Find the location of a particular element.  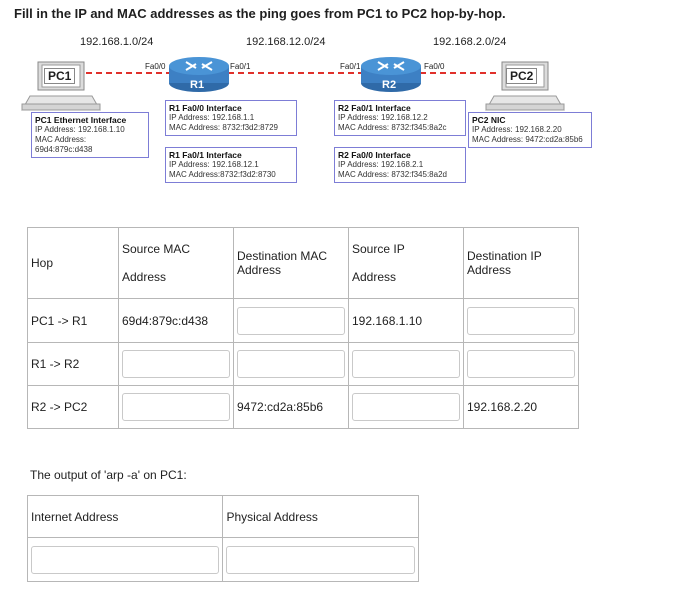

arp-internet-input is located at coordinates (125, 559).